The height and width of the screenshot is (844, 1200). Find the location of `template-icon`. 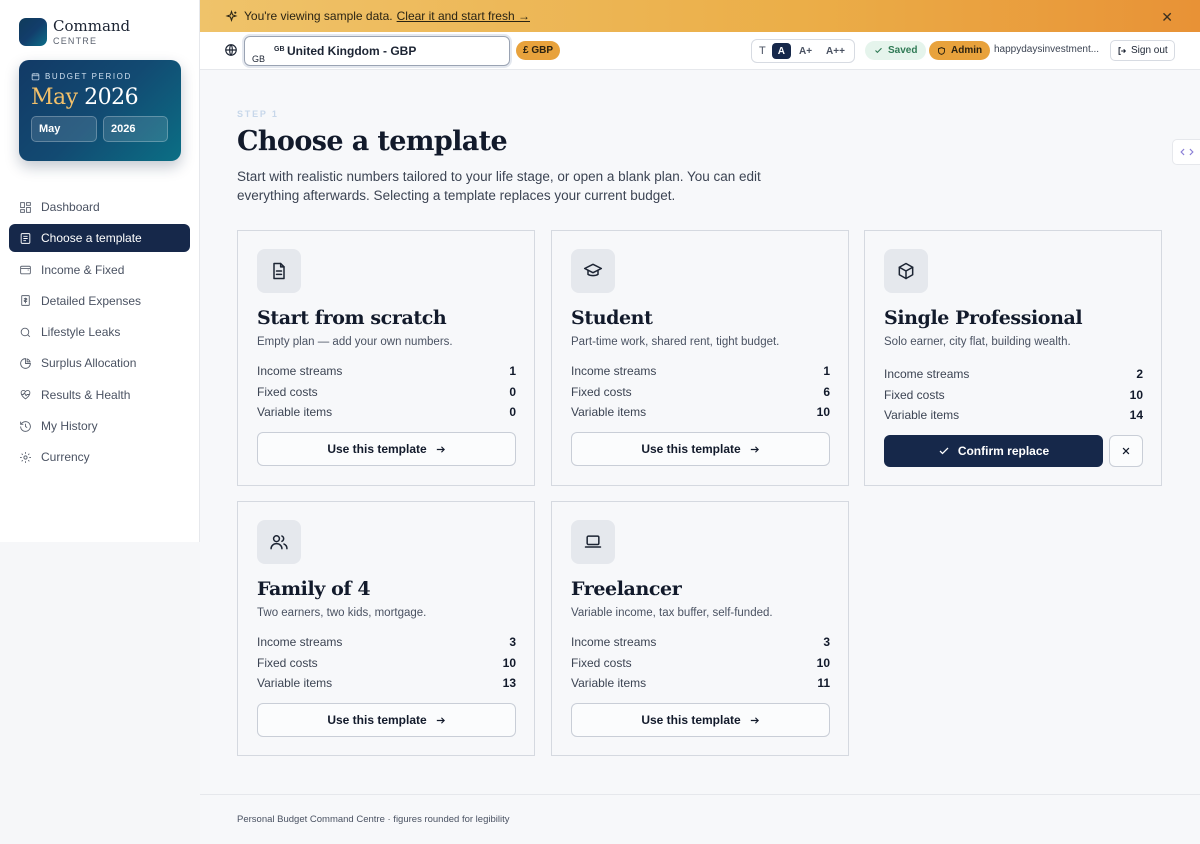

template-icon is located at coordinates (25, 238).